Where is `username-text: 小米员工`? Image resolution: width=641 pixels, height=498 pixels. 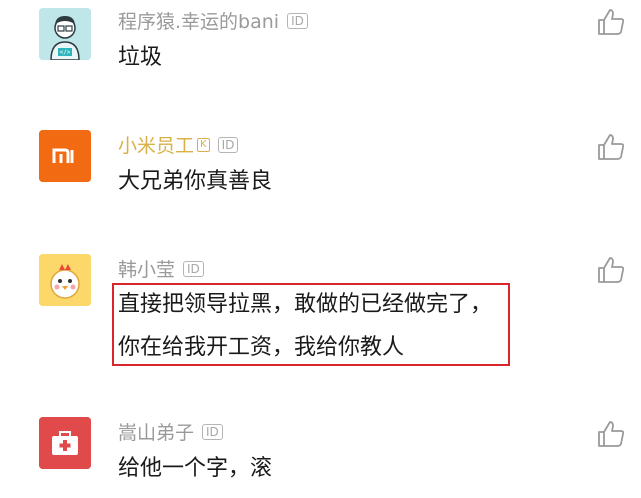 username-text: 小米员工 is located at coordinates (156, 146).